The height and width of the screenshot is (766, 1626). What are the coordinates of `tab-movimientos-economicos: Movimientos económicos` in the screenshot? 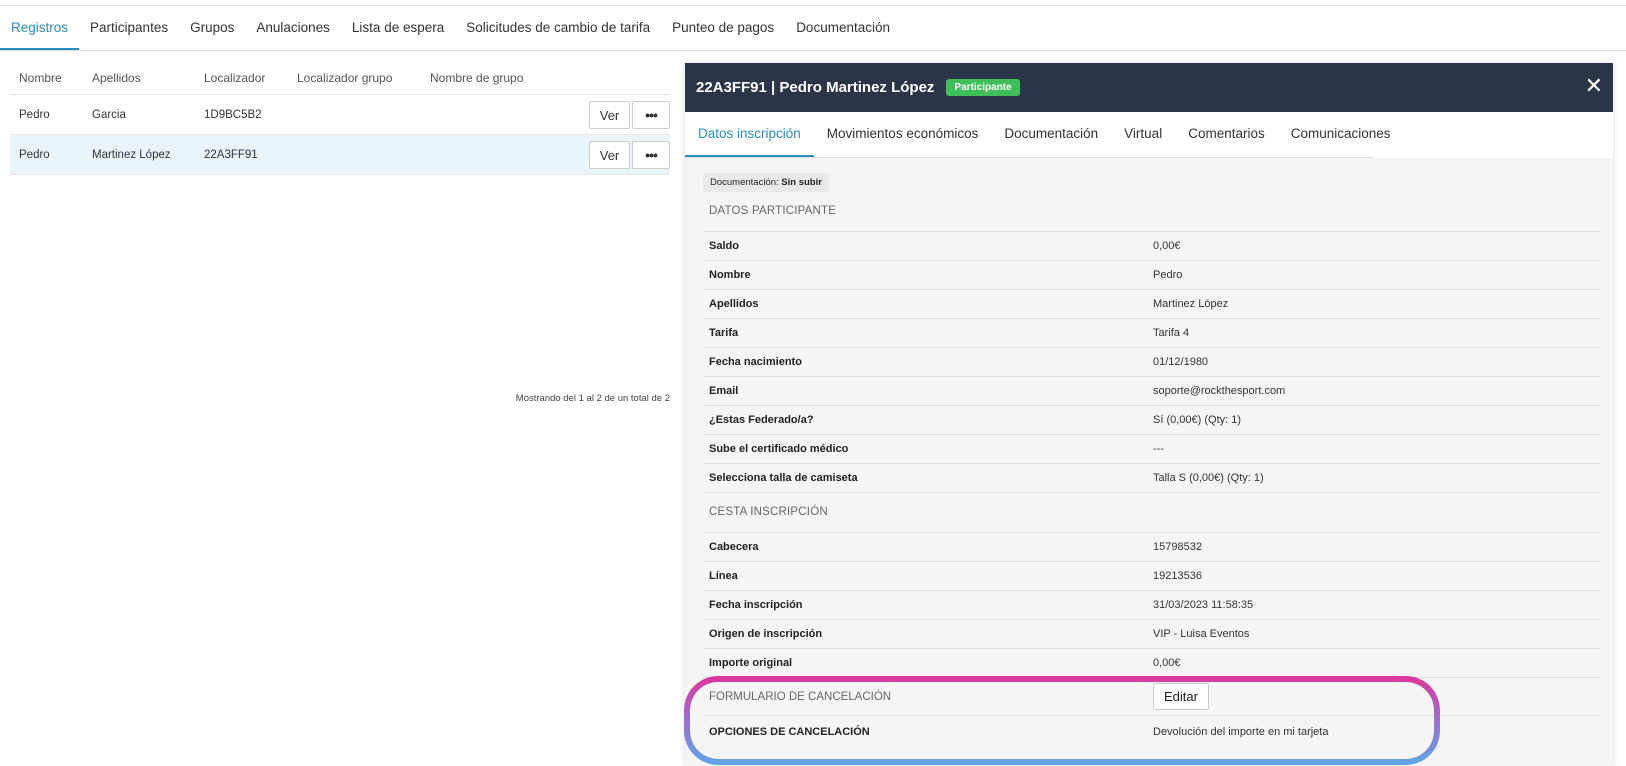 It's located at (903, 134).